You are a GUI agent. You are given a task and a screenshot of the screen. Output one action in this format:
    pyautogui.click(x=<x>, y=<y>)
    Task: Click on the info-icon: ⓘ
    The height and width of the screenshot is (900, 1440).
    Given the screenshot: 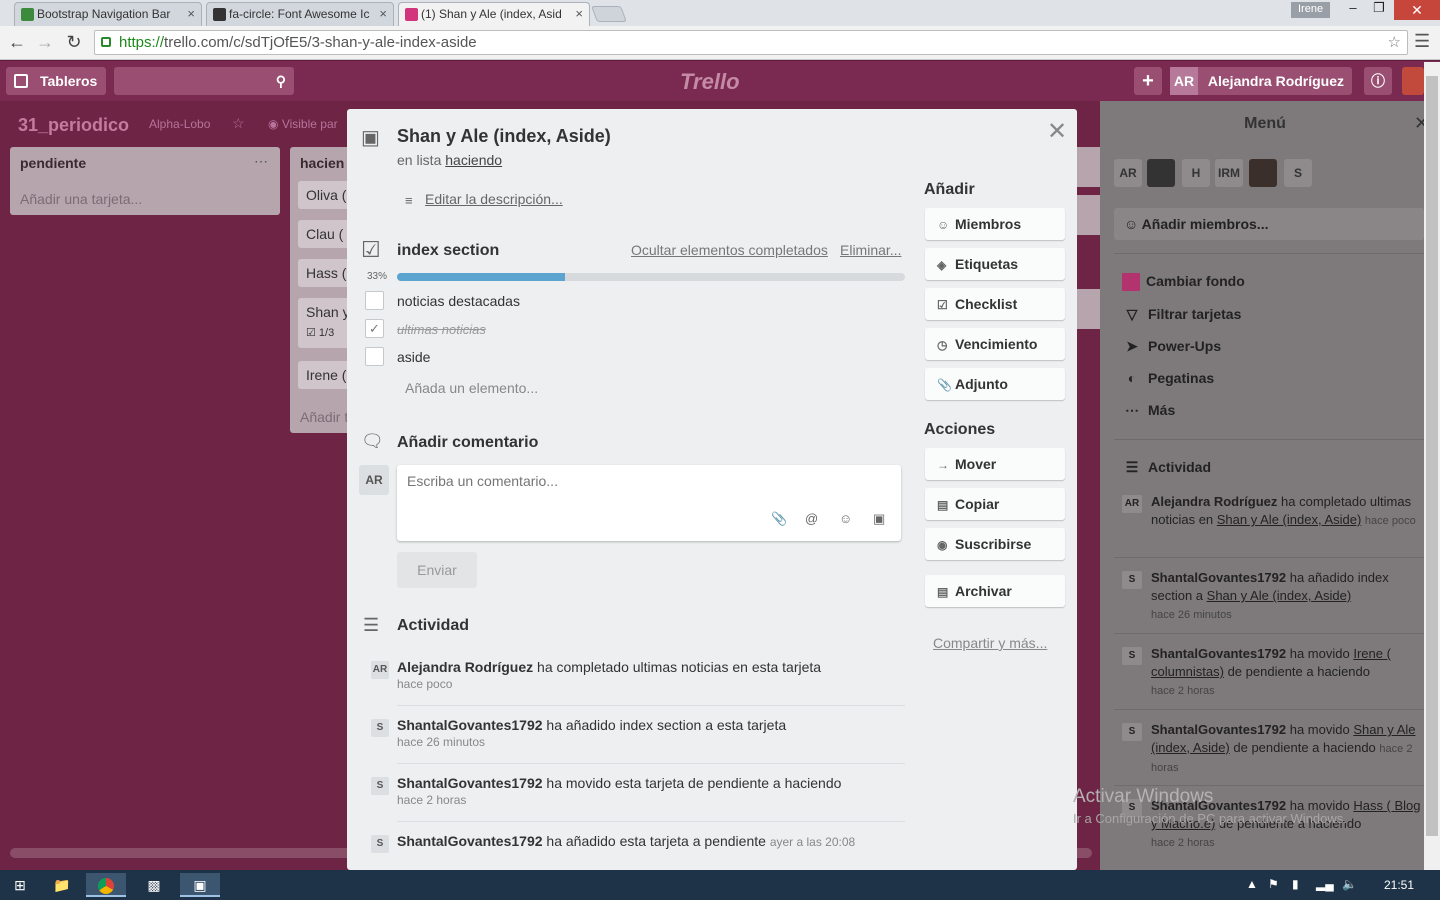 What is the action you would take?
    pyautogui.click(x=1378, y=81)
    